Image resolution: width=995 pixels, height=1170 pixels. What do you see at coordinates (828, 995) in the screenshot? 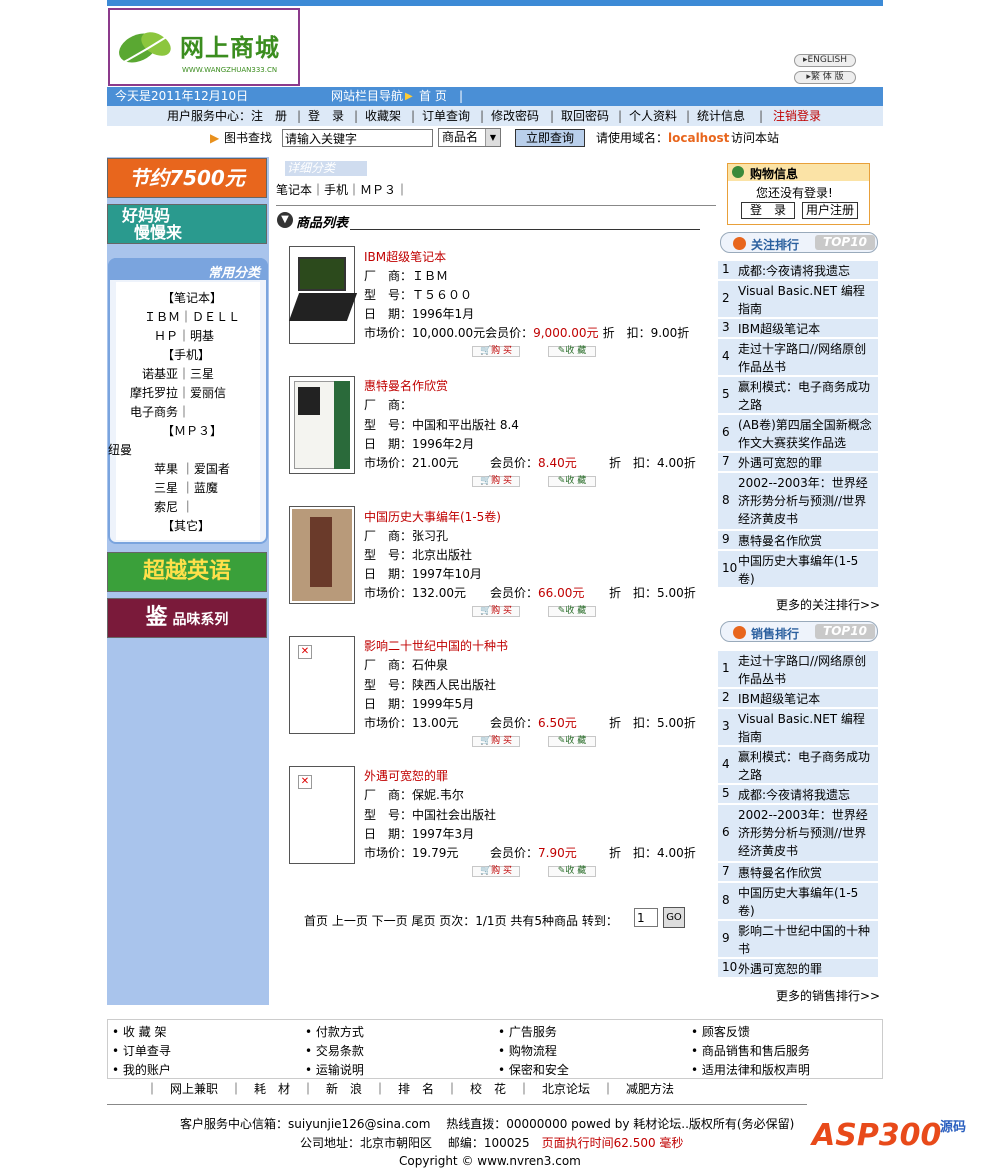
I see `sales-more-link: 更多的销售排行>>` at bounding box center [828, 995].